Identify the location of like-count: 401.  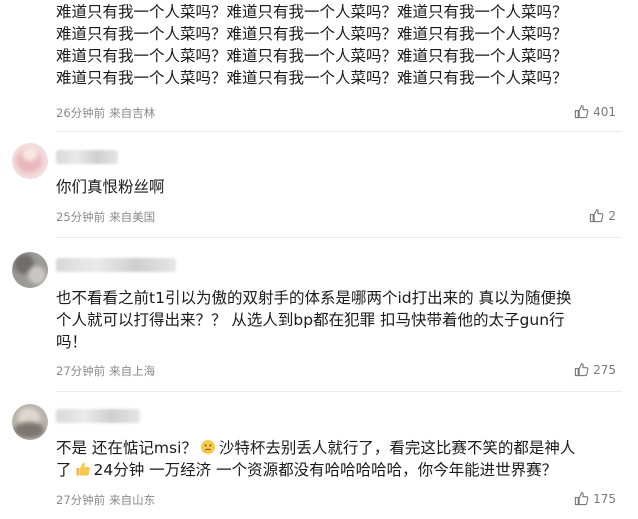
(604, 111).